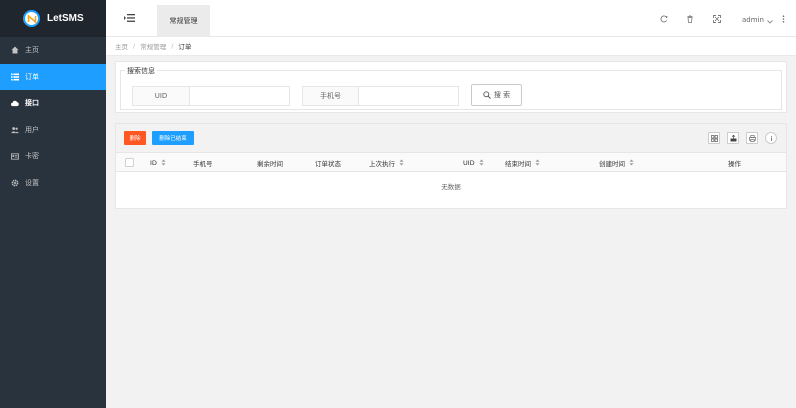 This screenshot has height=408, width=796. Describe the element at coordinates (130, 18) in the screenshot. I see `menu-toggle-icon` at that location.